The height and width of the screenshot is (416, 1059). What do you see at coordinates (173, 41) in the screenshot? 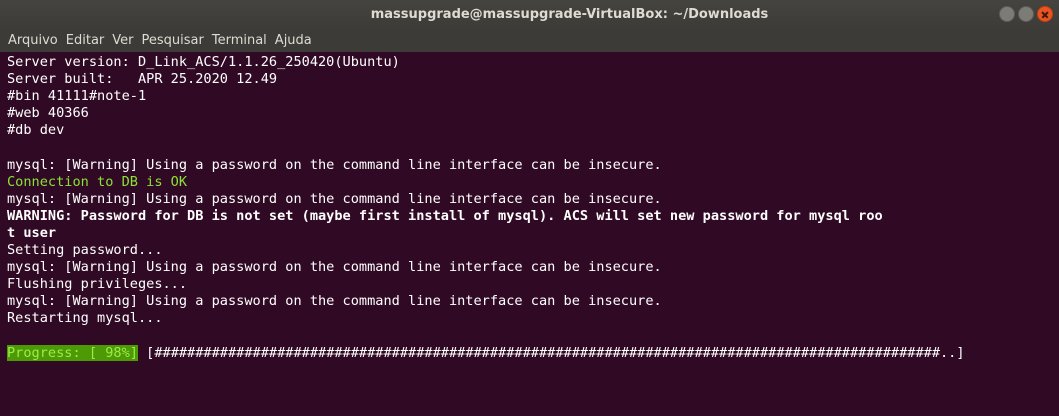
I see `menu-item-pesquisar: Pesquisar` at bounding box center [173, 41].